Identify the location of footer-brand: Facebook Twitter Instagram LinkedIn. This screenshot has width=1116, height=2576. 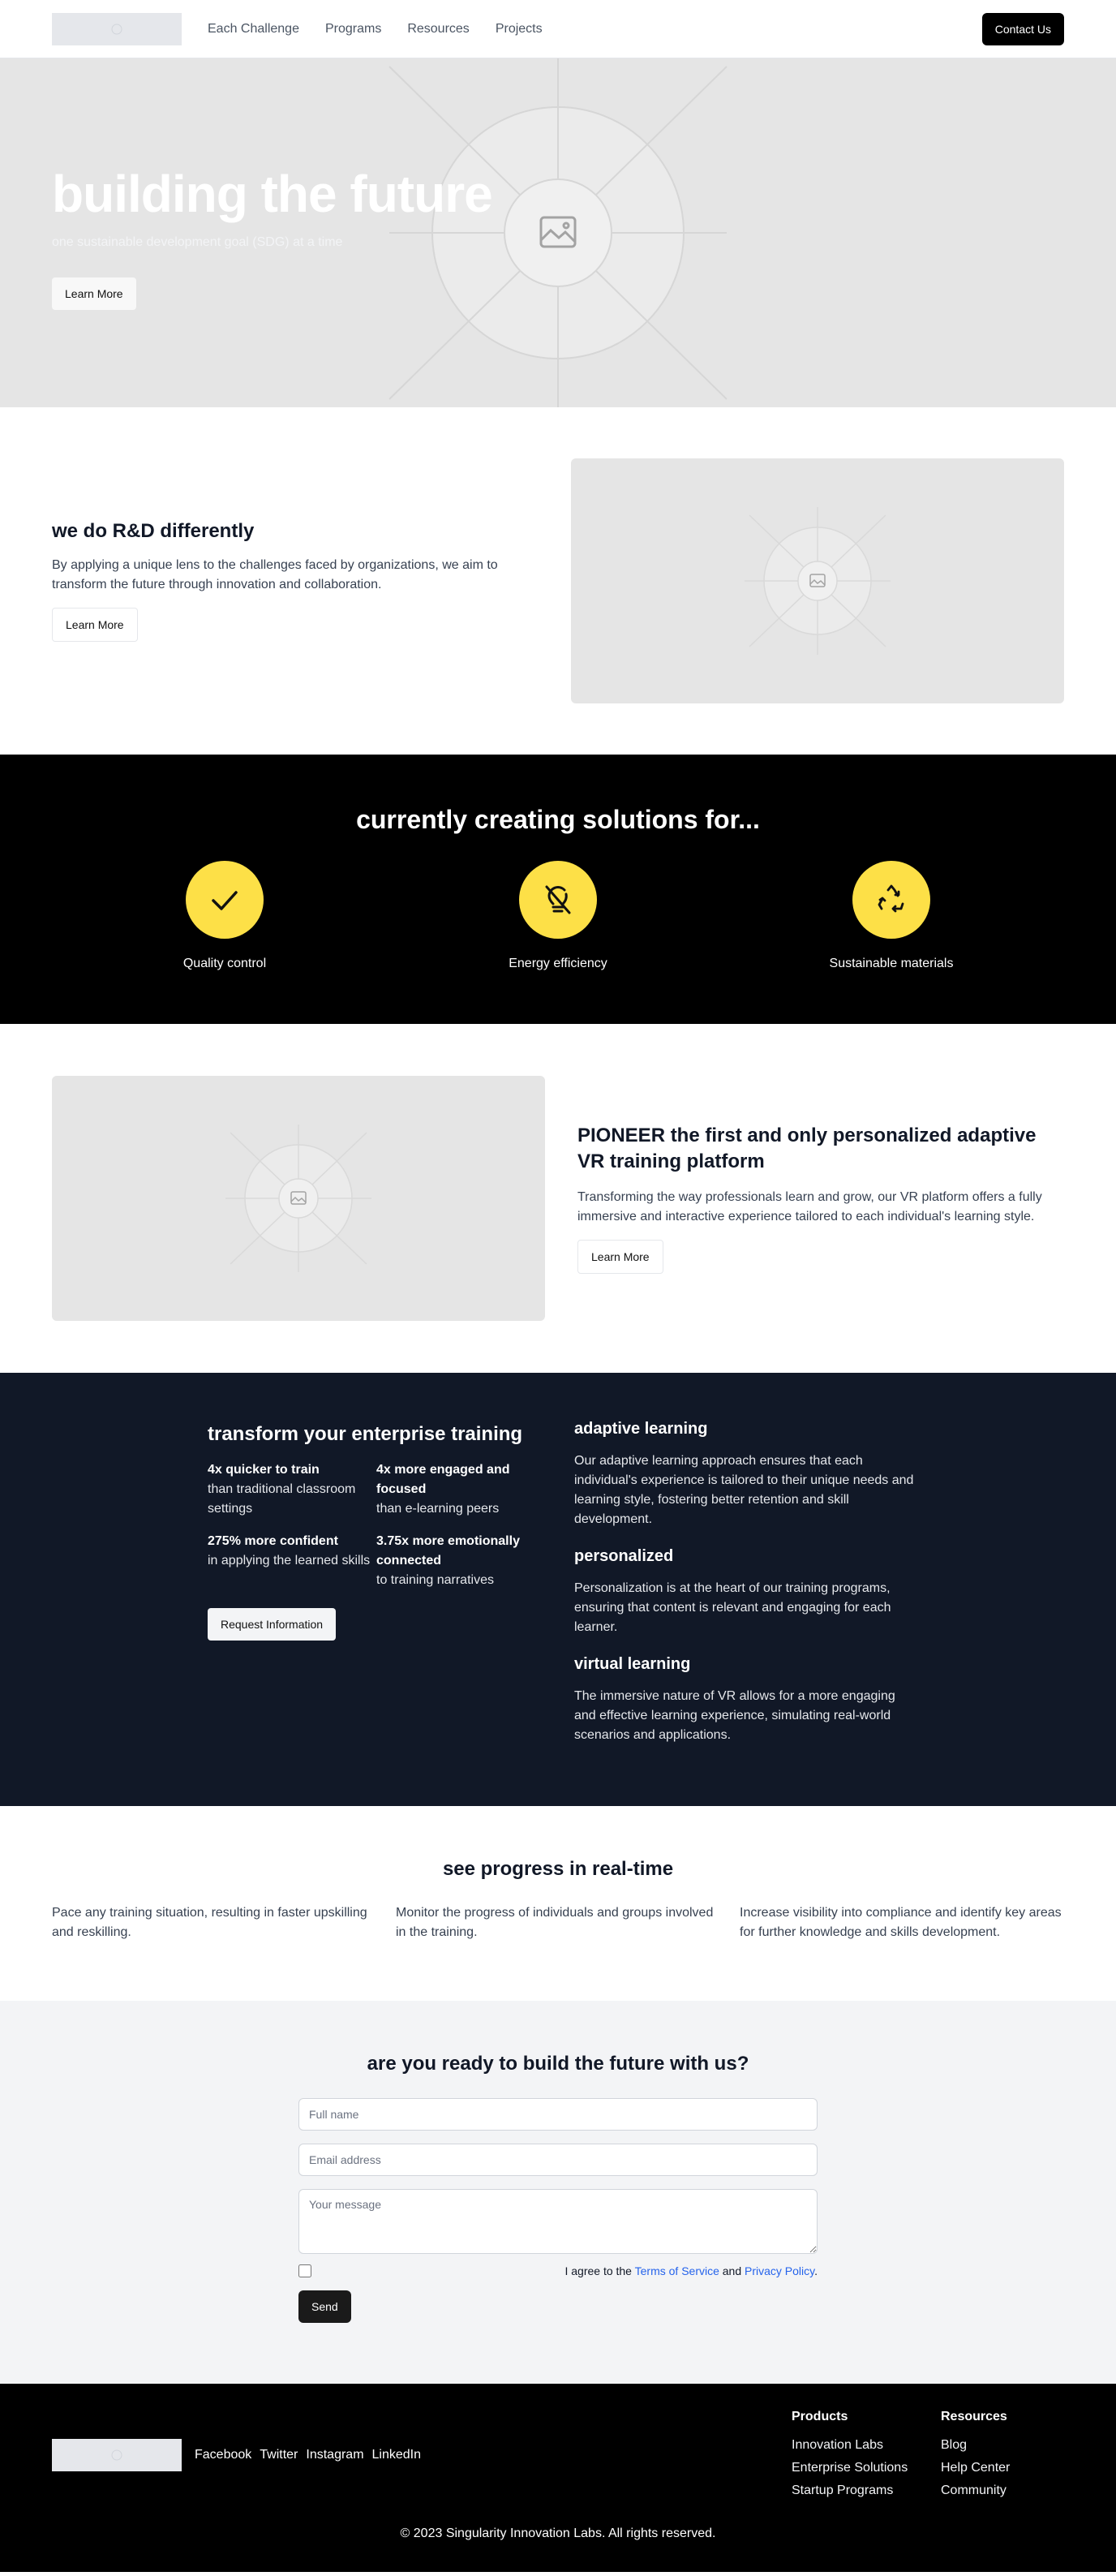
(236, 2455).